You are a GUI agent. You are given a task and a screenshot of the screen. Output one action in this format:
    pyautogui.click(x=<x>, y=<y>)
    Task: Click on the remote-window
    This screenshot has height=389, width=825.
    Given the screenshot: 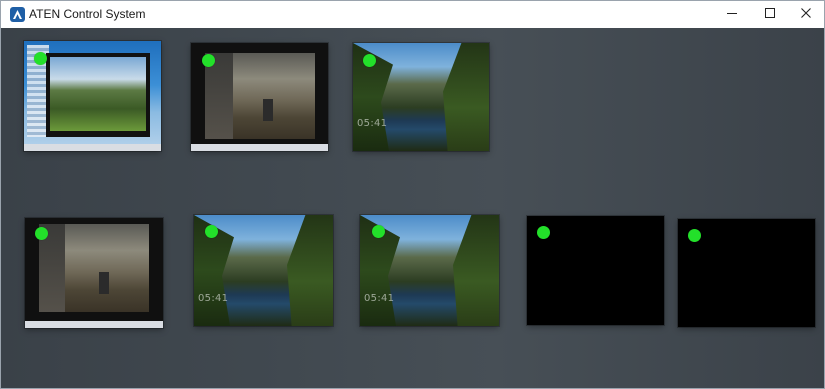 What is the action you would take?
    pyautogui.click(x=98, y=95)
    